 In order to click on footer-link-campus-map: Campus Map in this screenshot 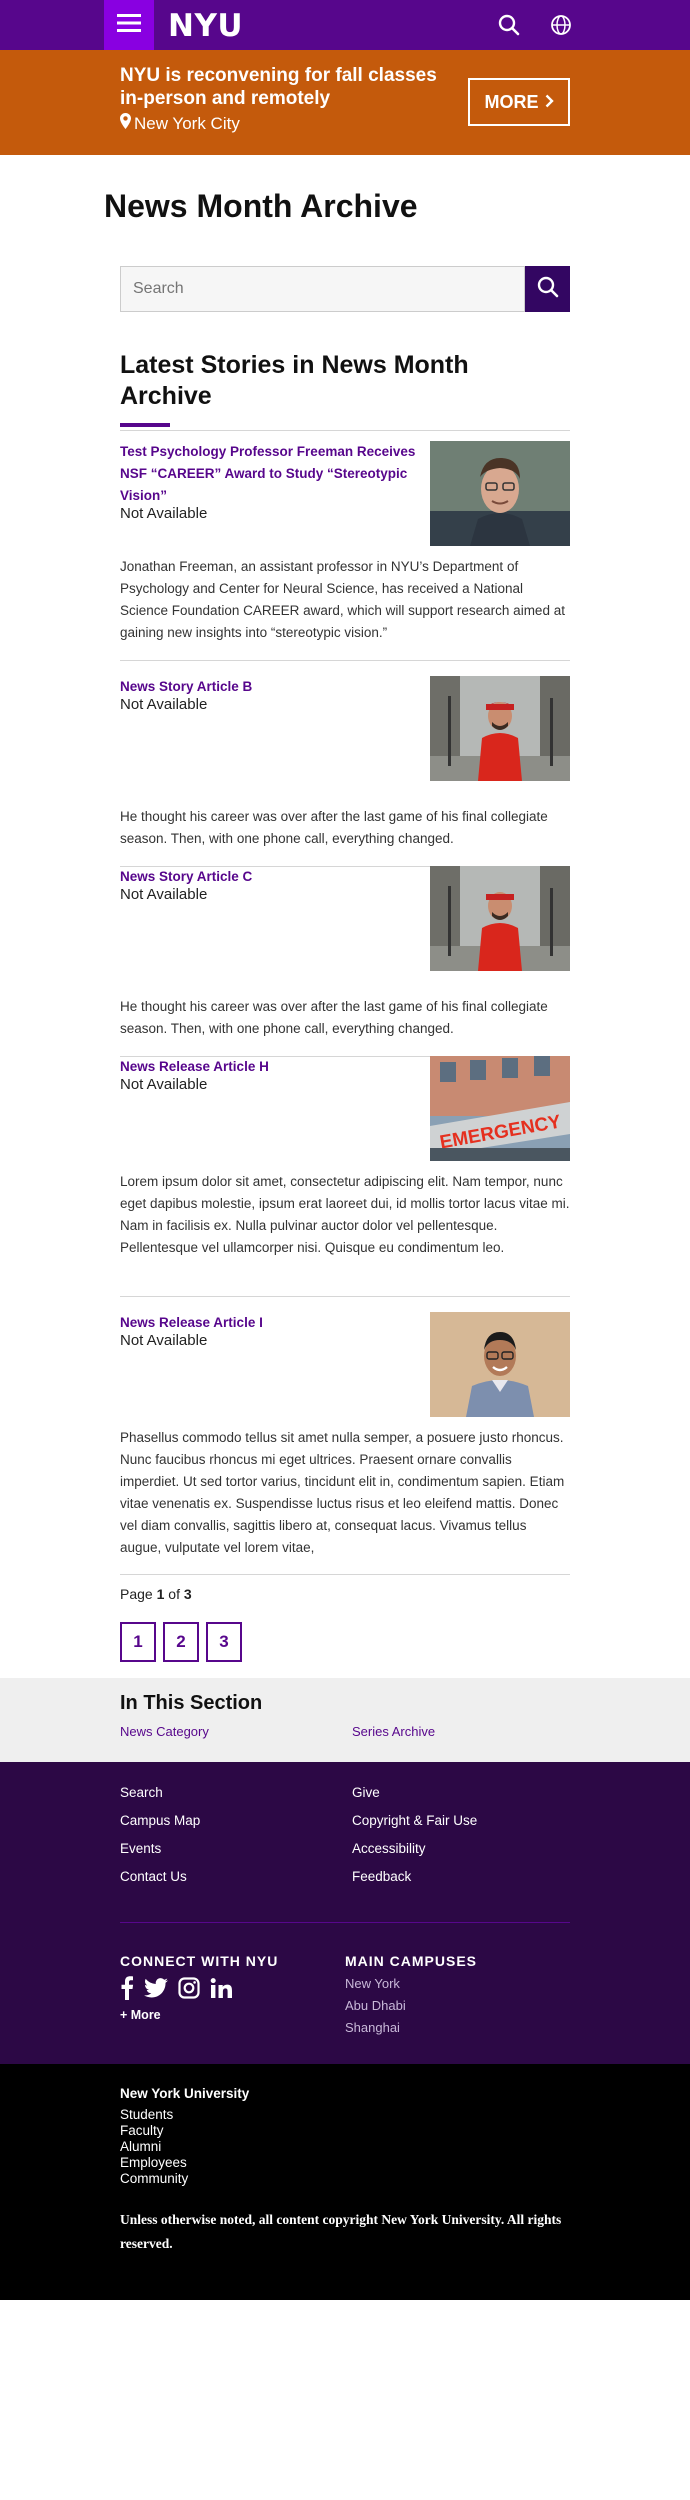, I will do `click(160, 1820)`.